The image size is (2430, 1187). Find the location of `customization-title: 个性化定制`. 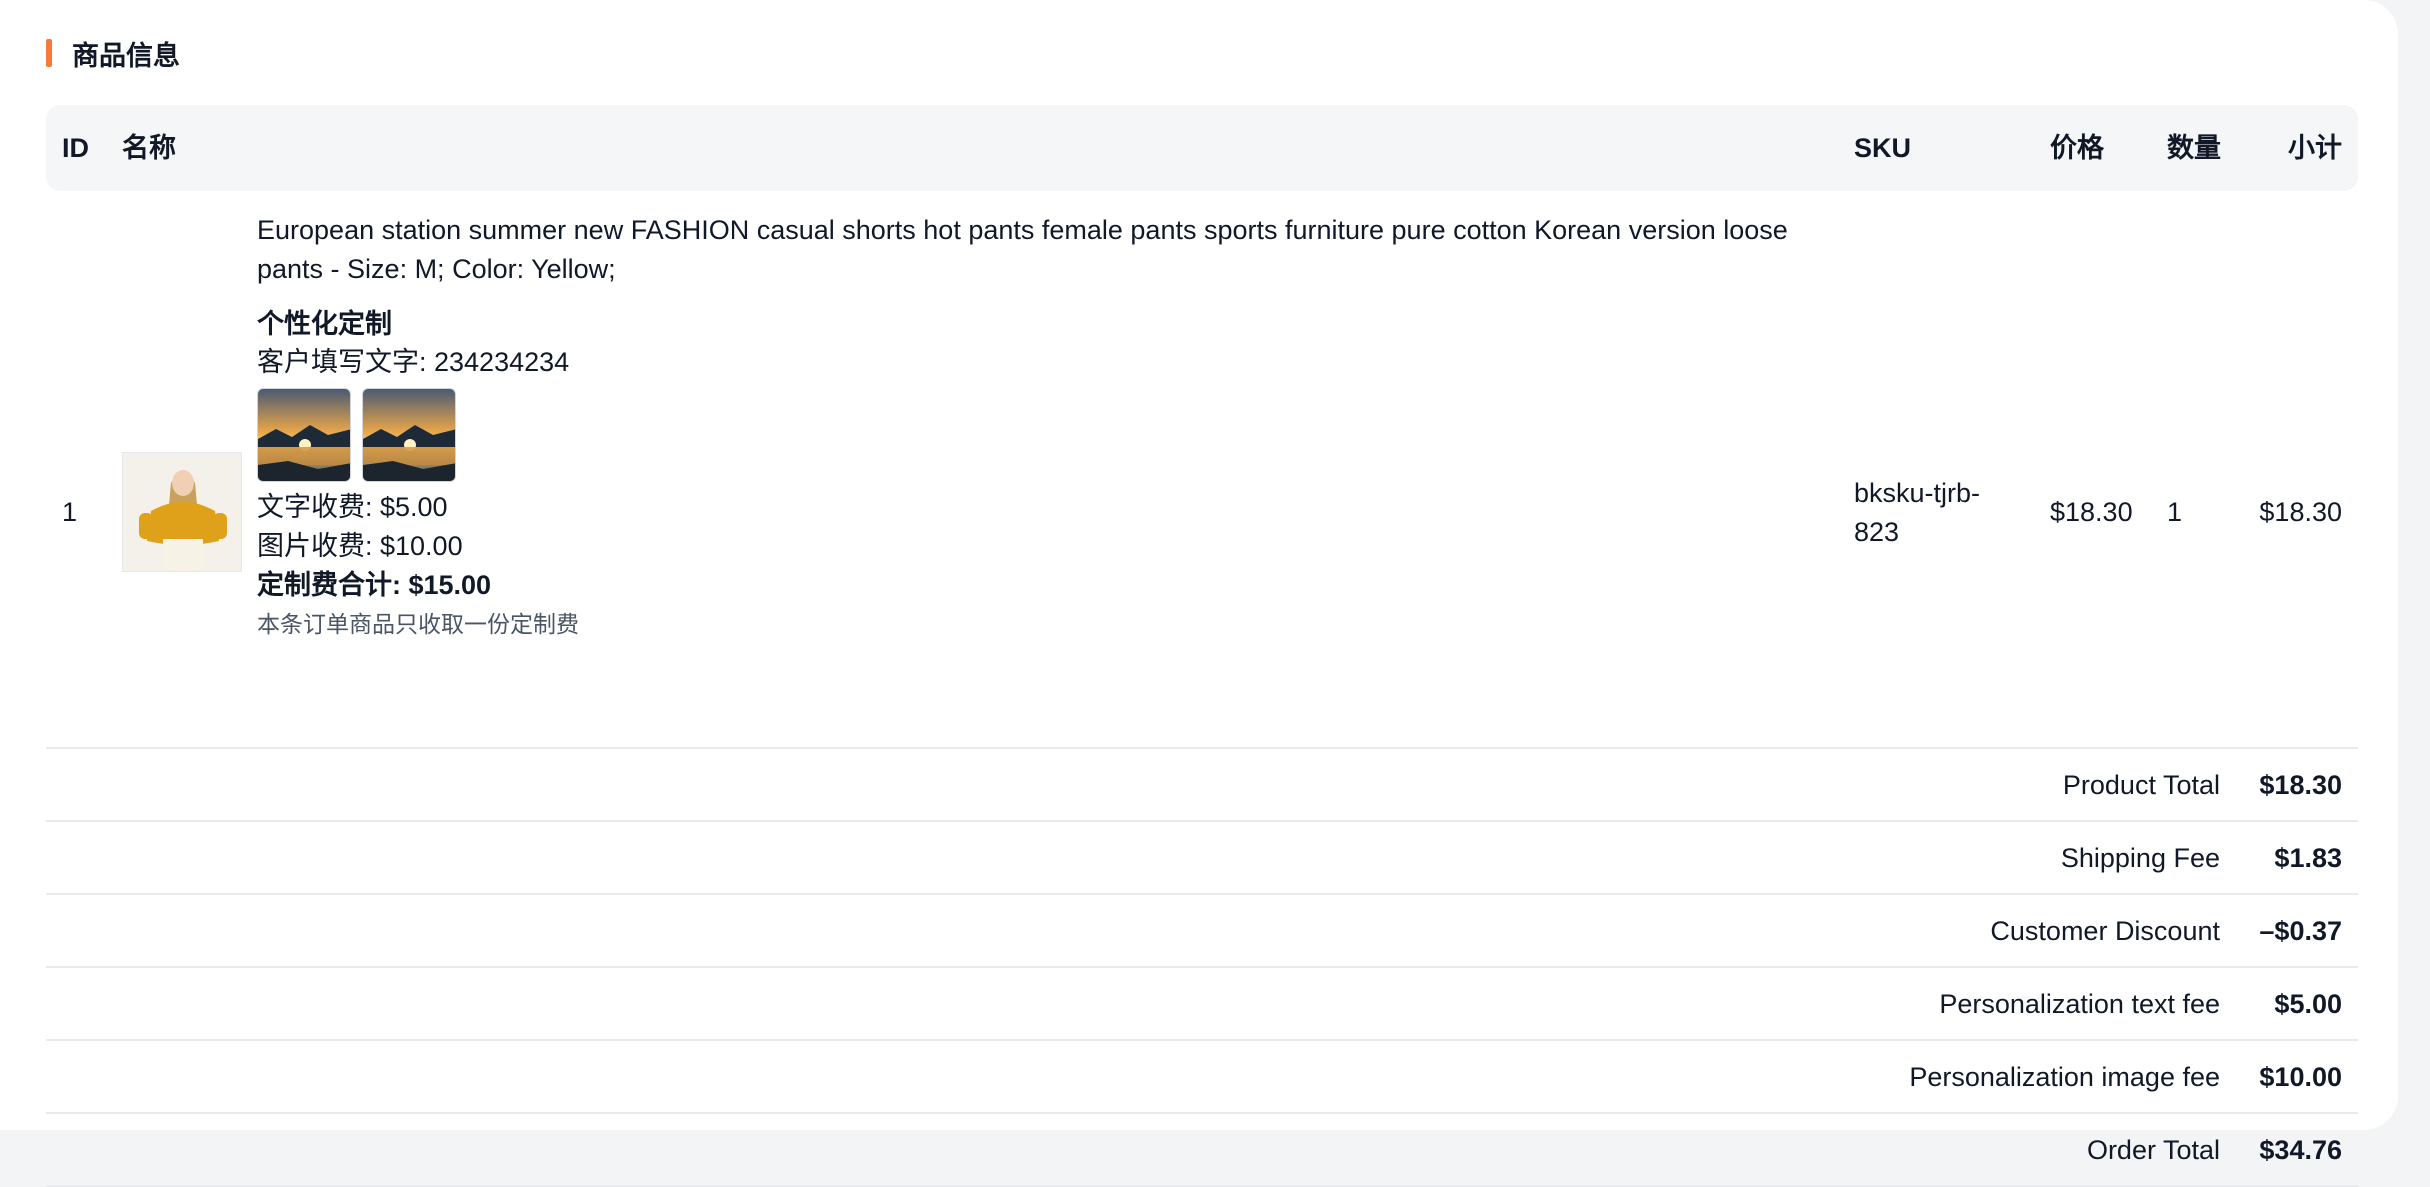

customization-title: 个性化定制 is located at coordinates (324, 324).